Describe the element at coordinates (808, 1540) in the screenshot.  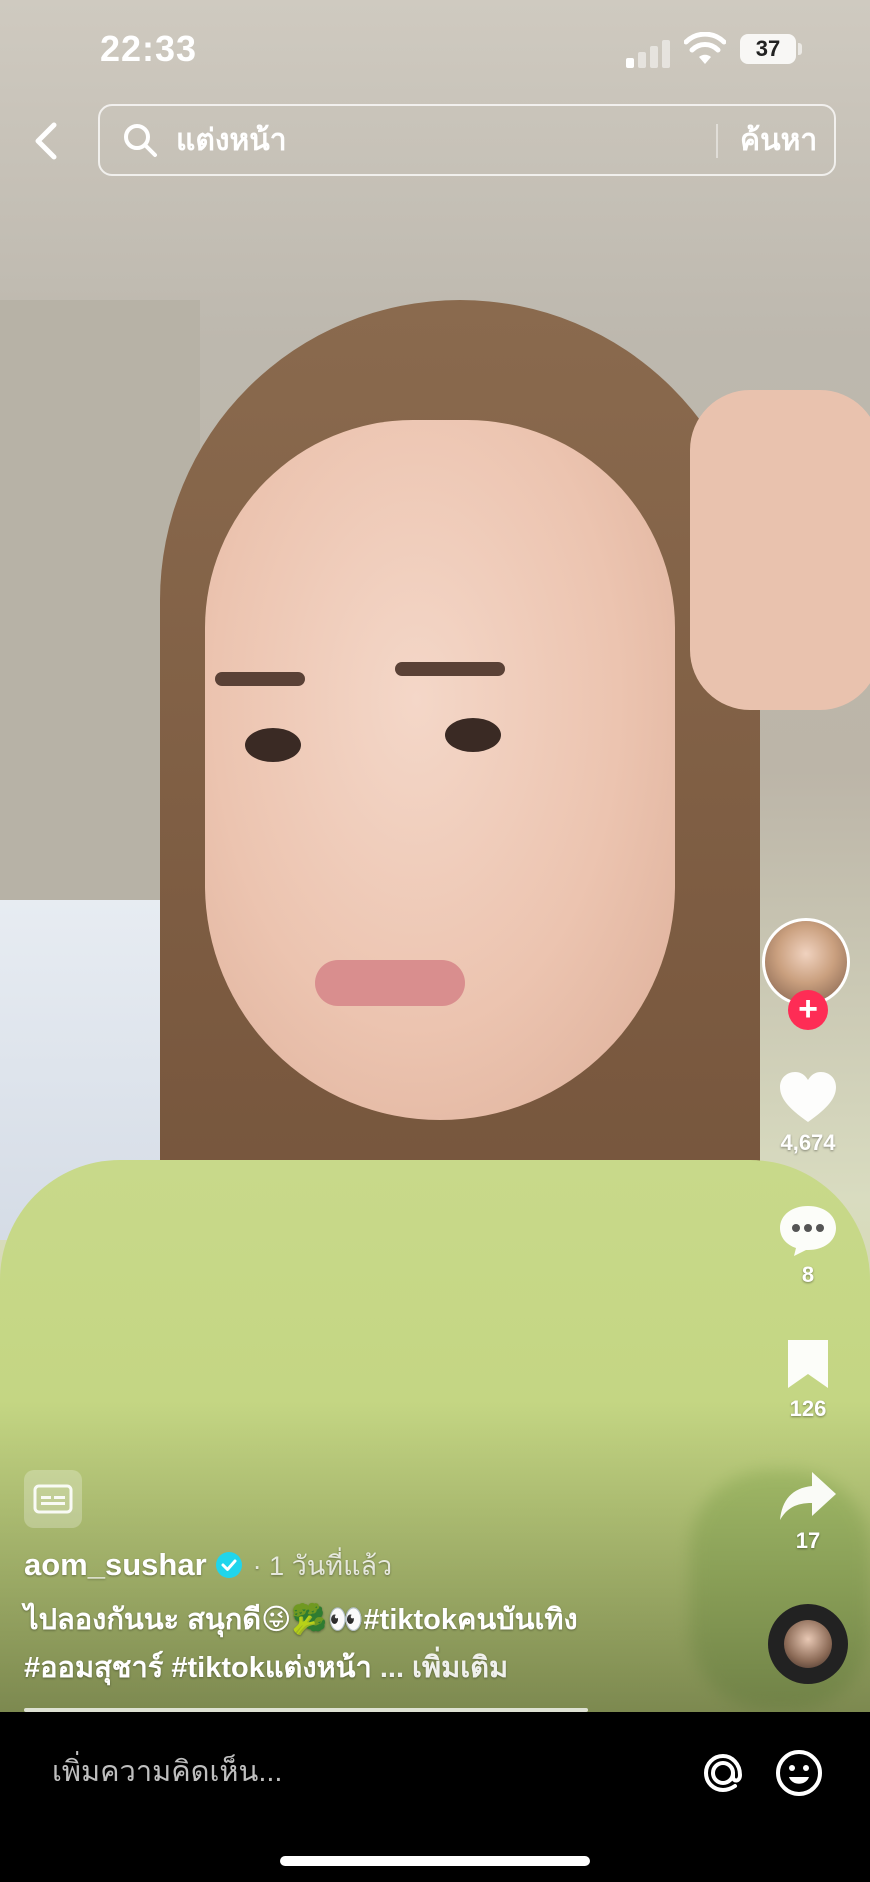
I see `share-count: 17` at that location.